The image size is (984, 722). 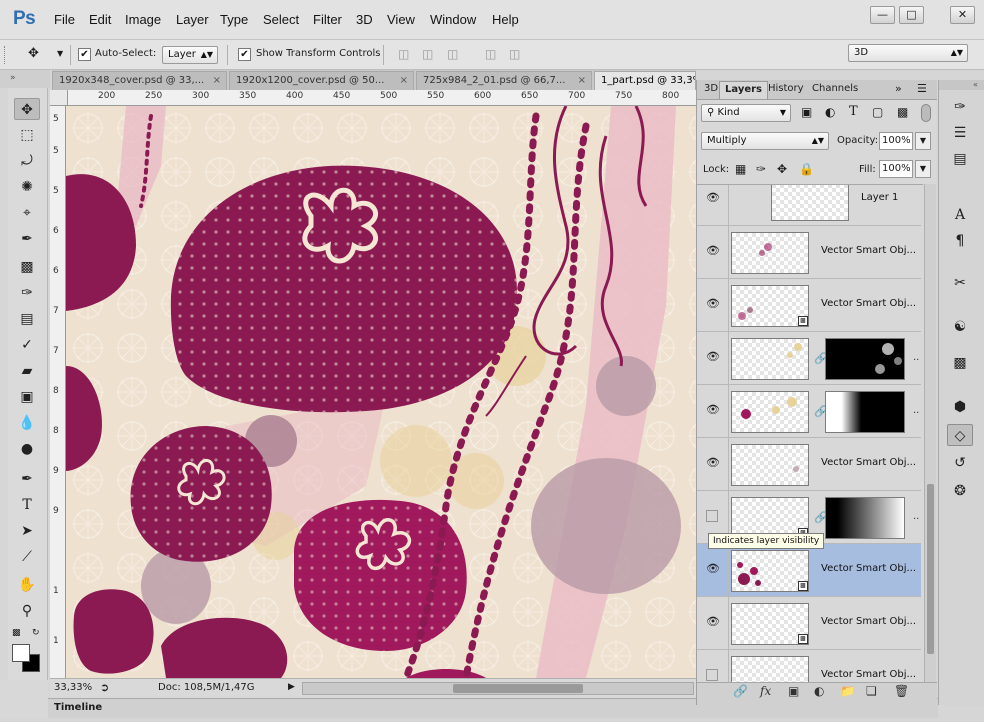 I want to click on filter-adjustment-icon: ◐, so click(x=830, y=112).